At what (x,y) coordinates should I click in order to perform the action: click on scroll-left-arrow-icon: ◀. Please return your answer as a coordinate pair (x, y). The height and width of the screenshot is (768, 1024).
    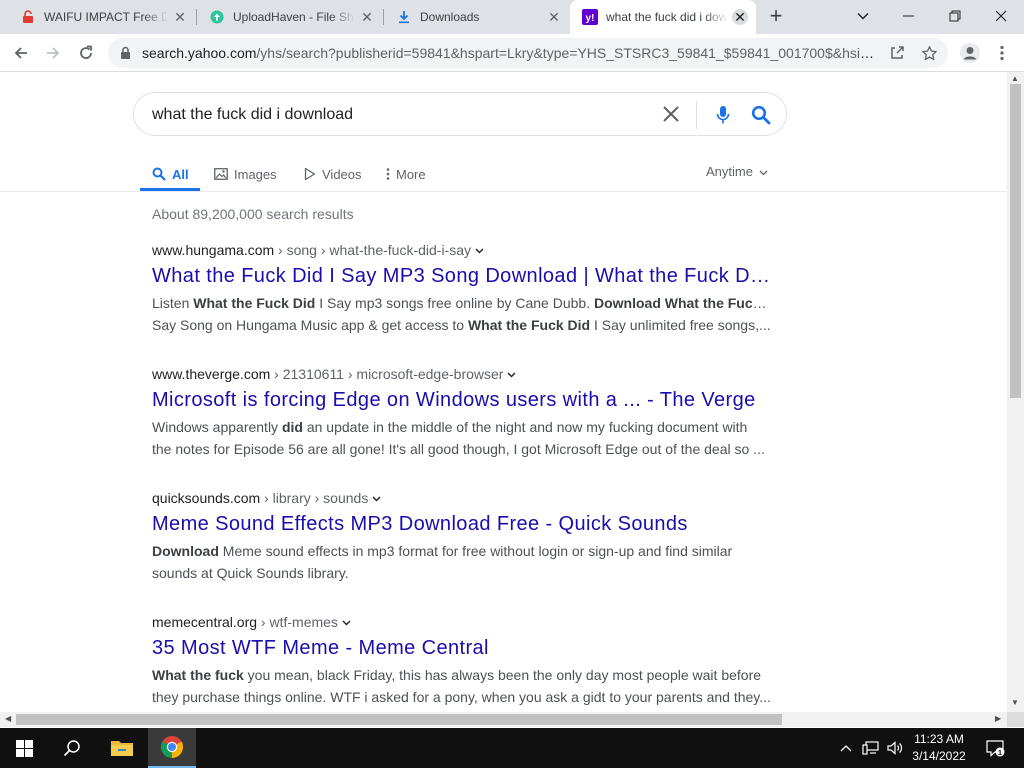
    Looking at the image, I should click on (8, 718).